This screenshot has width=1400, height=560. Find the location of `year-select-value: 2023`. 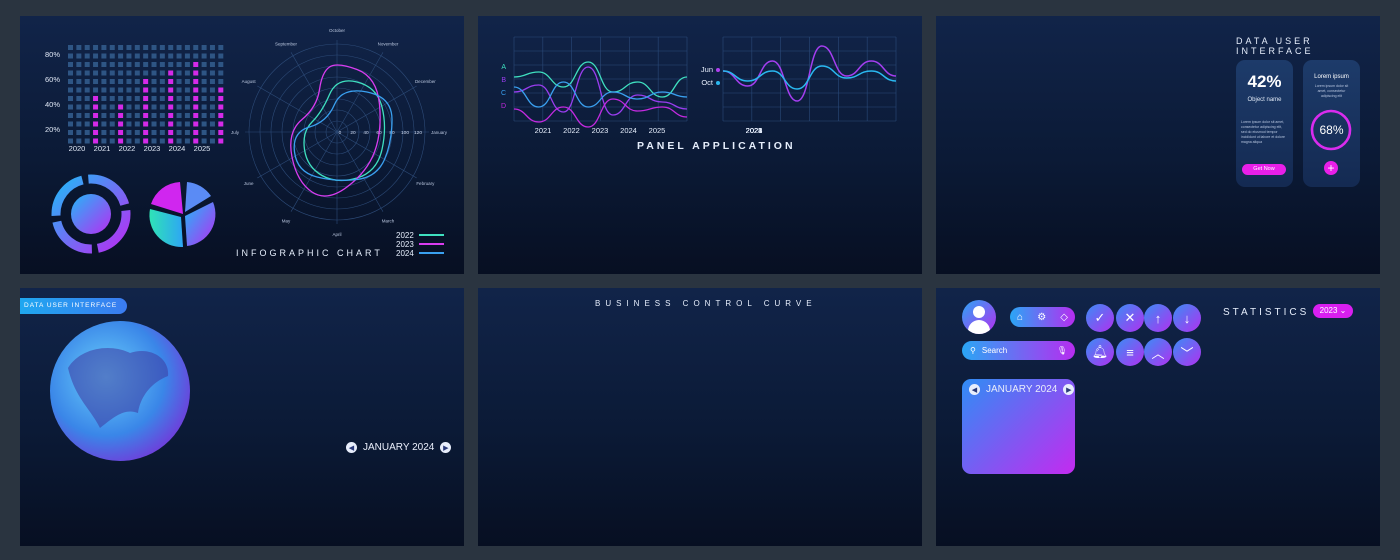

year-select-value: 2023 is located at coordinates (1328, 310).